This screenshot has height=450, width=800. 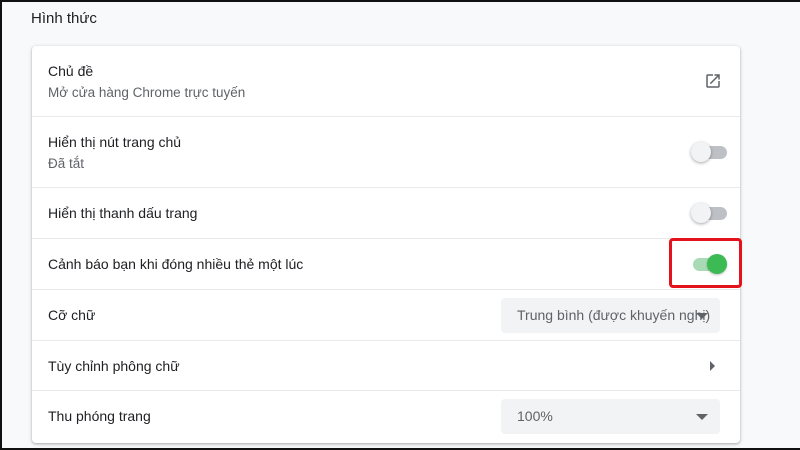 I want to click on home-button-toggle, so click(x=709, y=152).